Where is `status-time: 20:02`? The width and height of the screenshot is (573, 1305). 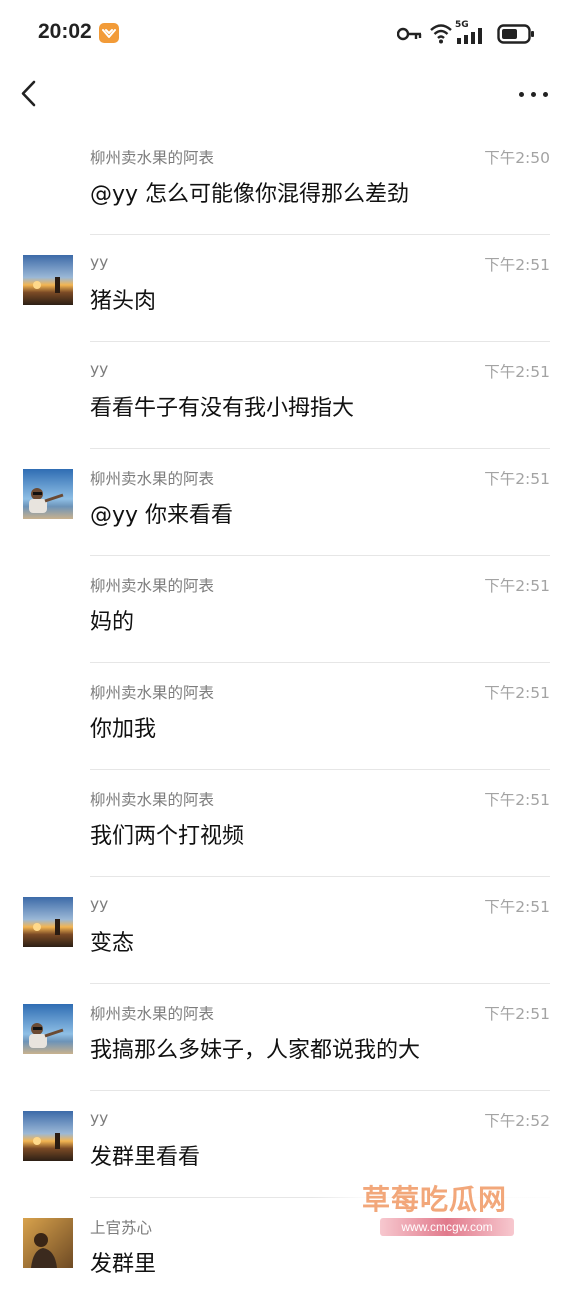
status-time: 20:02 is located at coordinates (65, 31).